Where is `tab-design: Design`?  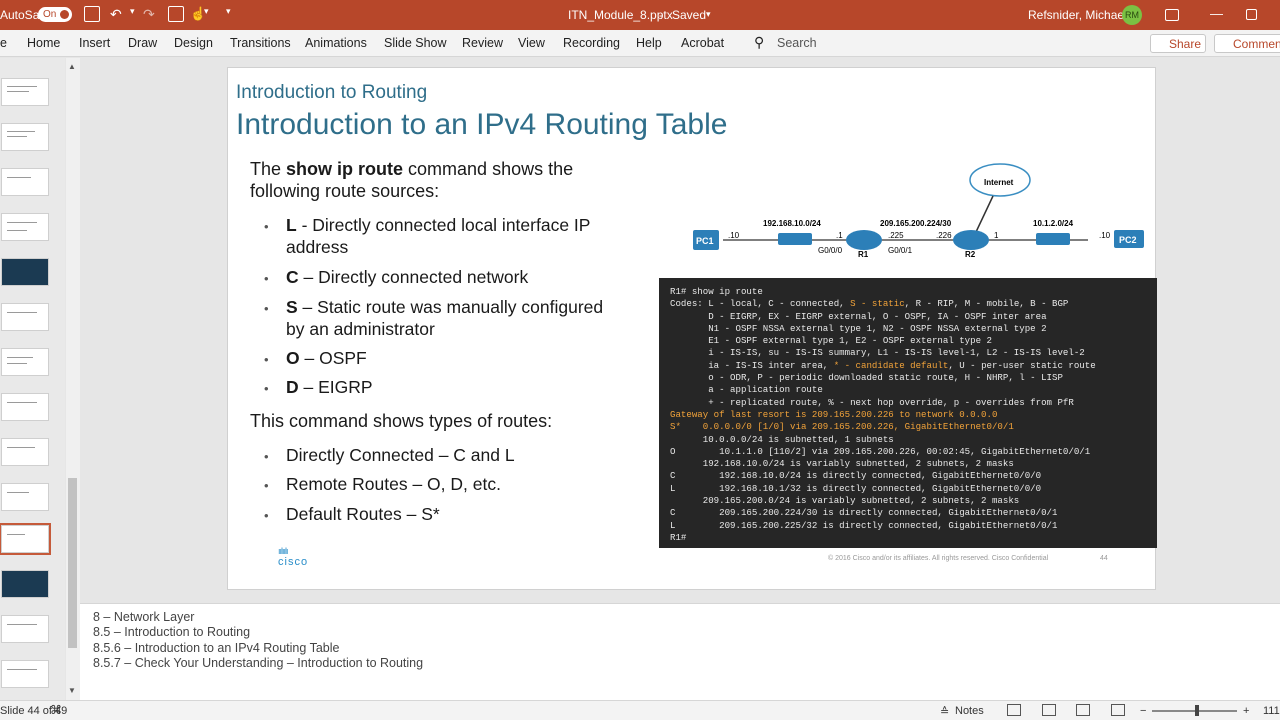
tab-design: Design is located at coordinates (193, 43).